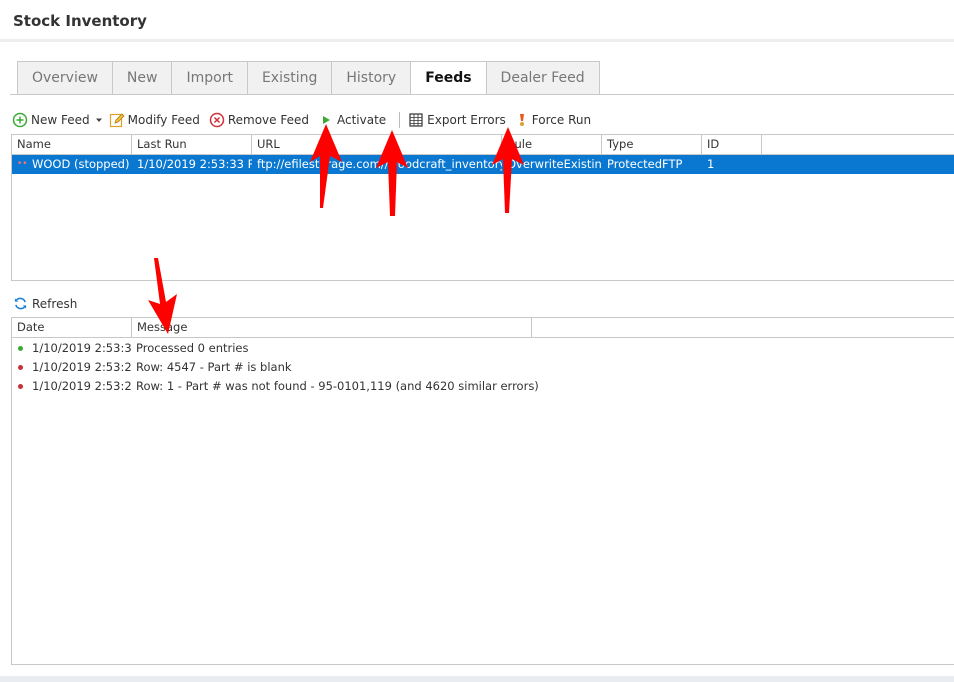 This screenshot has height=682, width=954. I want to click on log-message: Processed 0 entries, so click(192, 348).